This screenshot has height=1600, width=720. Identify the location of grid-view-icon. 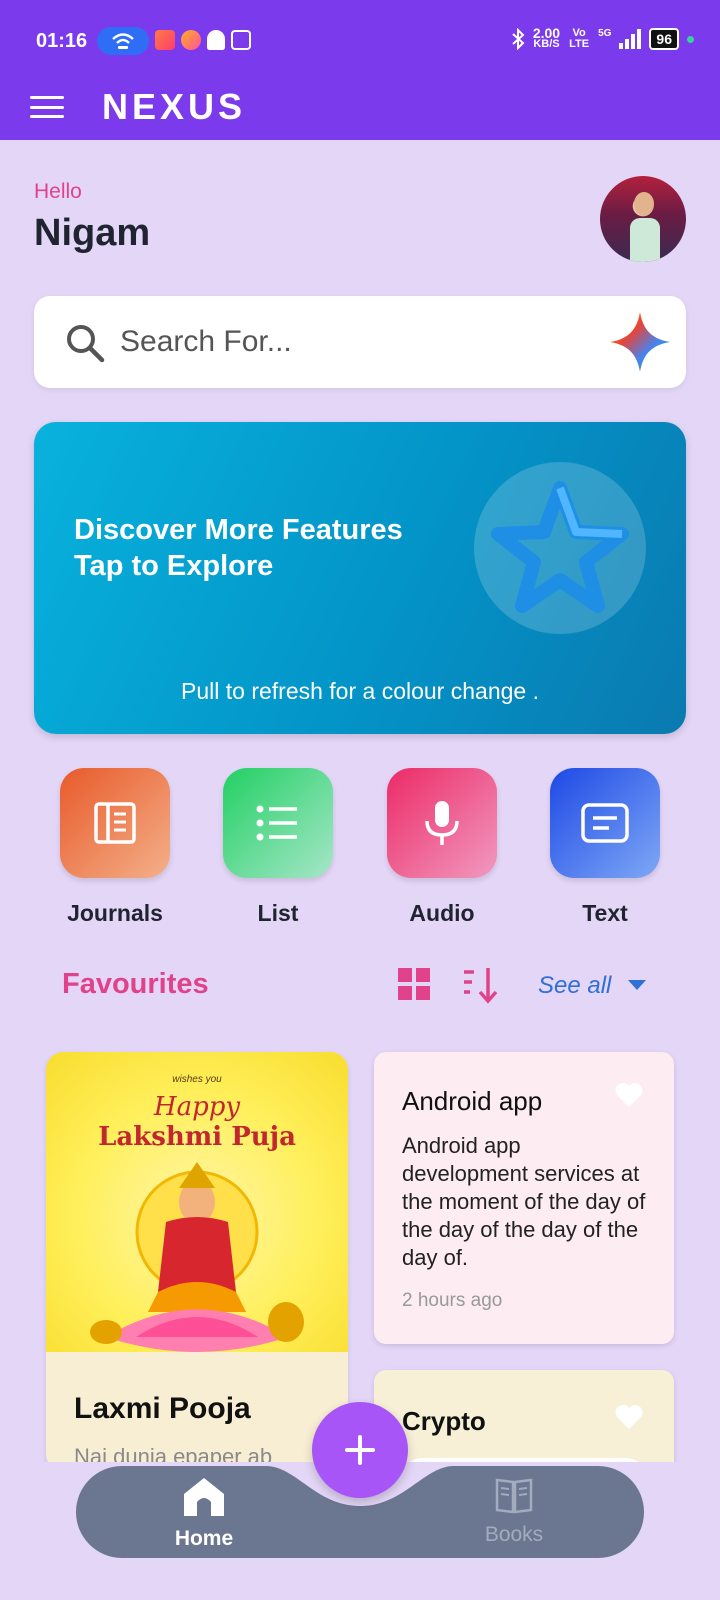
(414, 984).